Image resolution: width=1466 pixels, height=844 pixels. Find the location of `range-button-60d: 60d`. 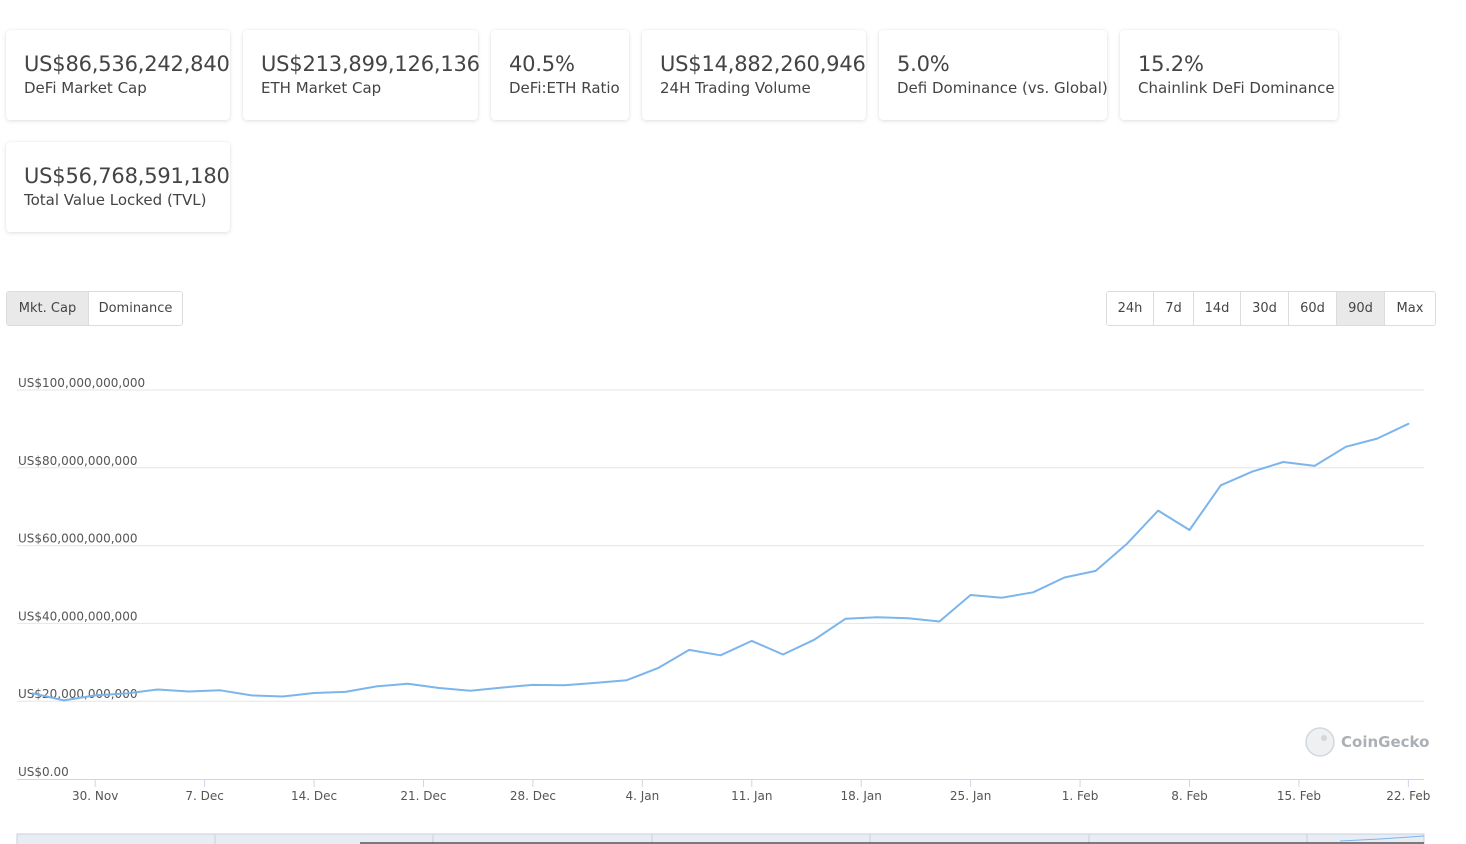

range-button-60d: 60d is located at coordinates (1313, 308).